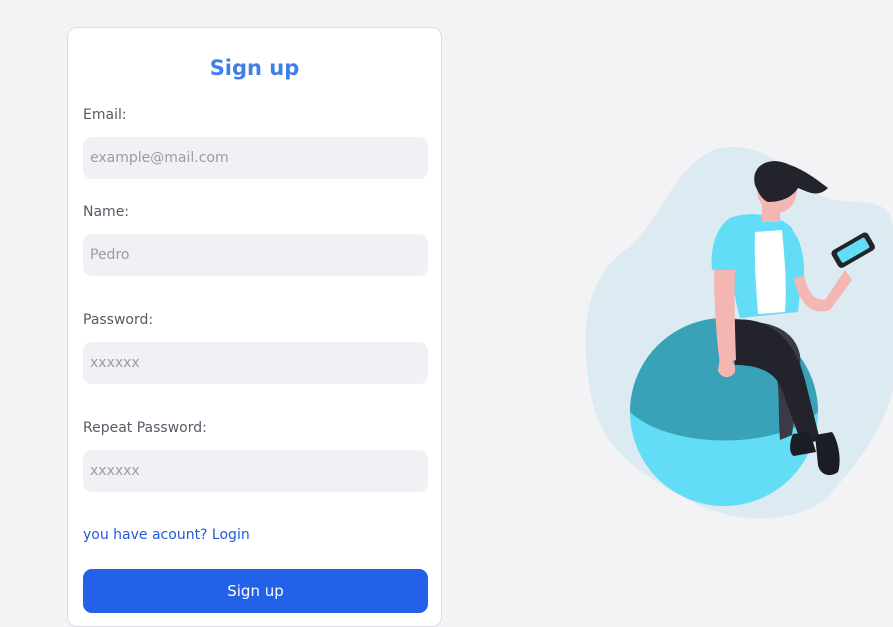 The height and width of the screenshot is (627, 893). Describe the element at coordinates (145, 428) in the screenshot. I see `repeat-password-label: Repeat Password:` at that location.